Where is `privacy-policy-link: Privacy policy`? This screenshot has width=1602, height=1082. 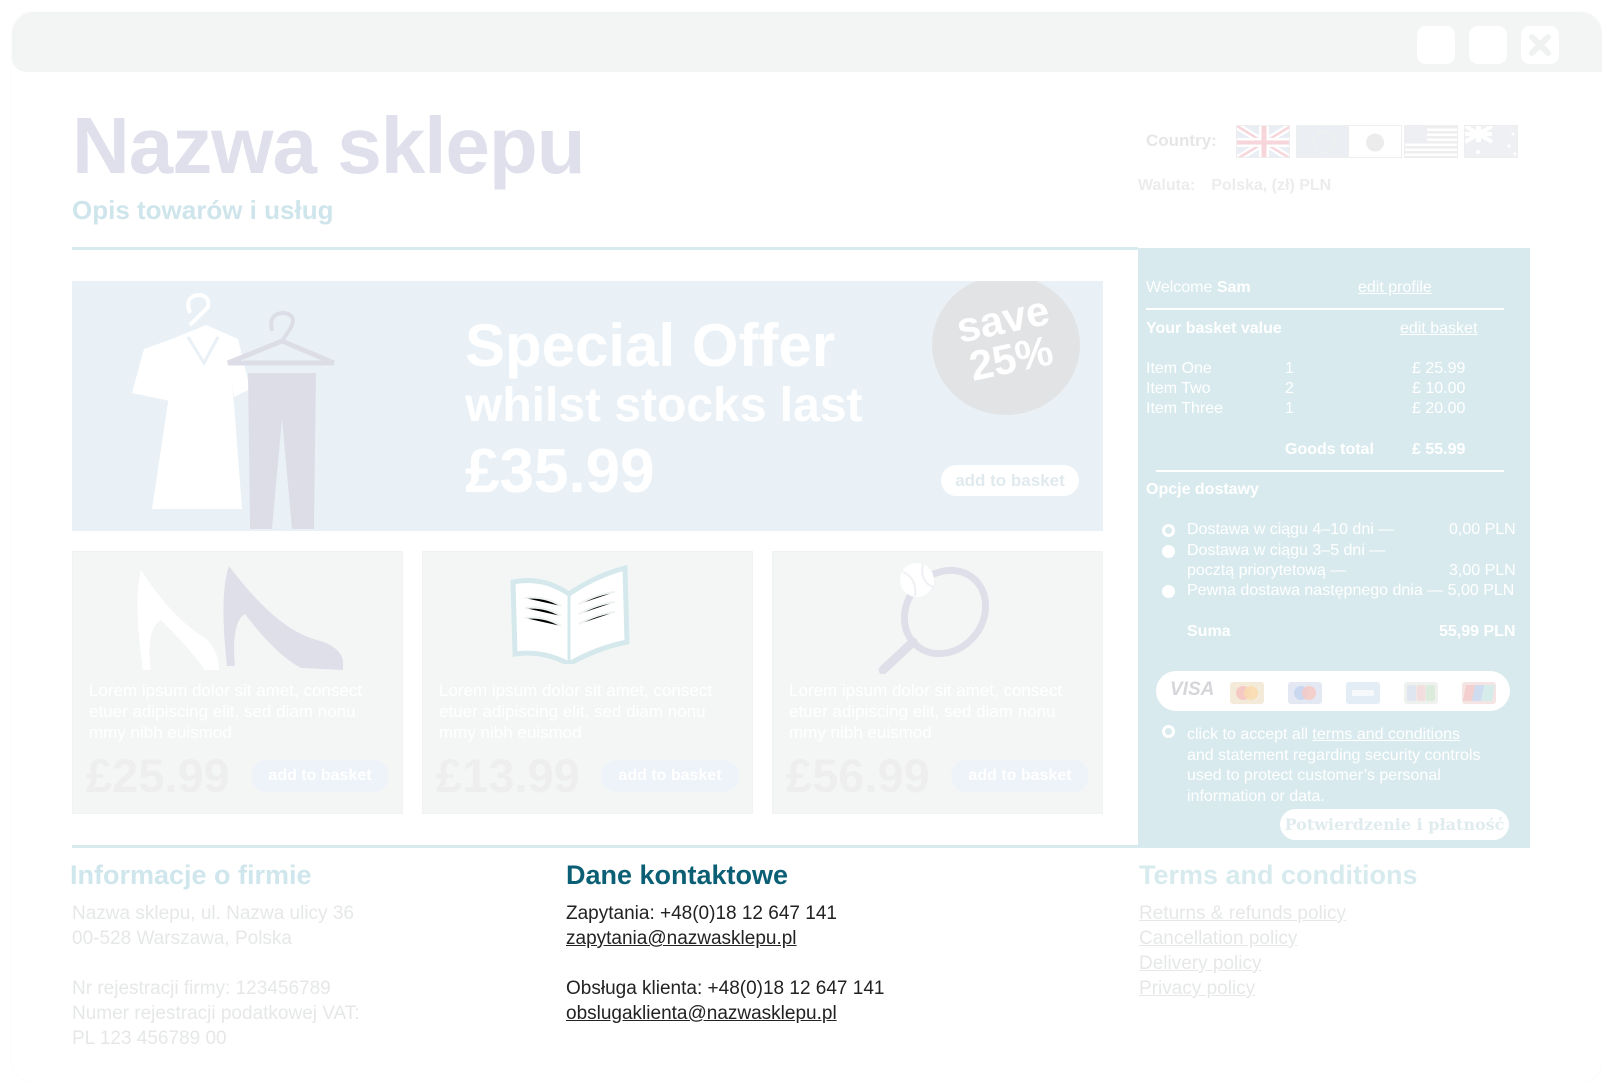 privacy-policy-link: Privacy policy is located at coordinates (1242, 988).